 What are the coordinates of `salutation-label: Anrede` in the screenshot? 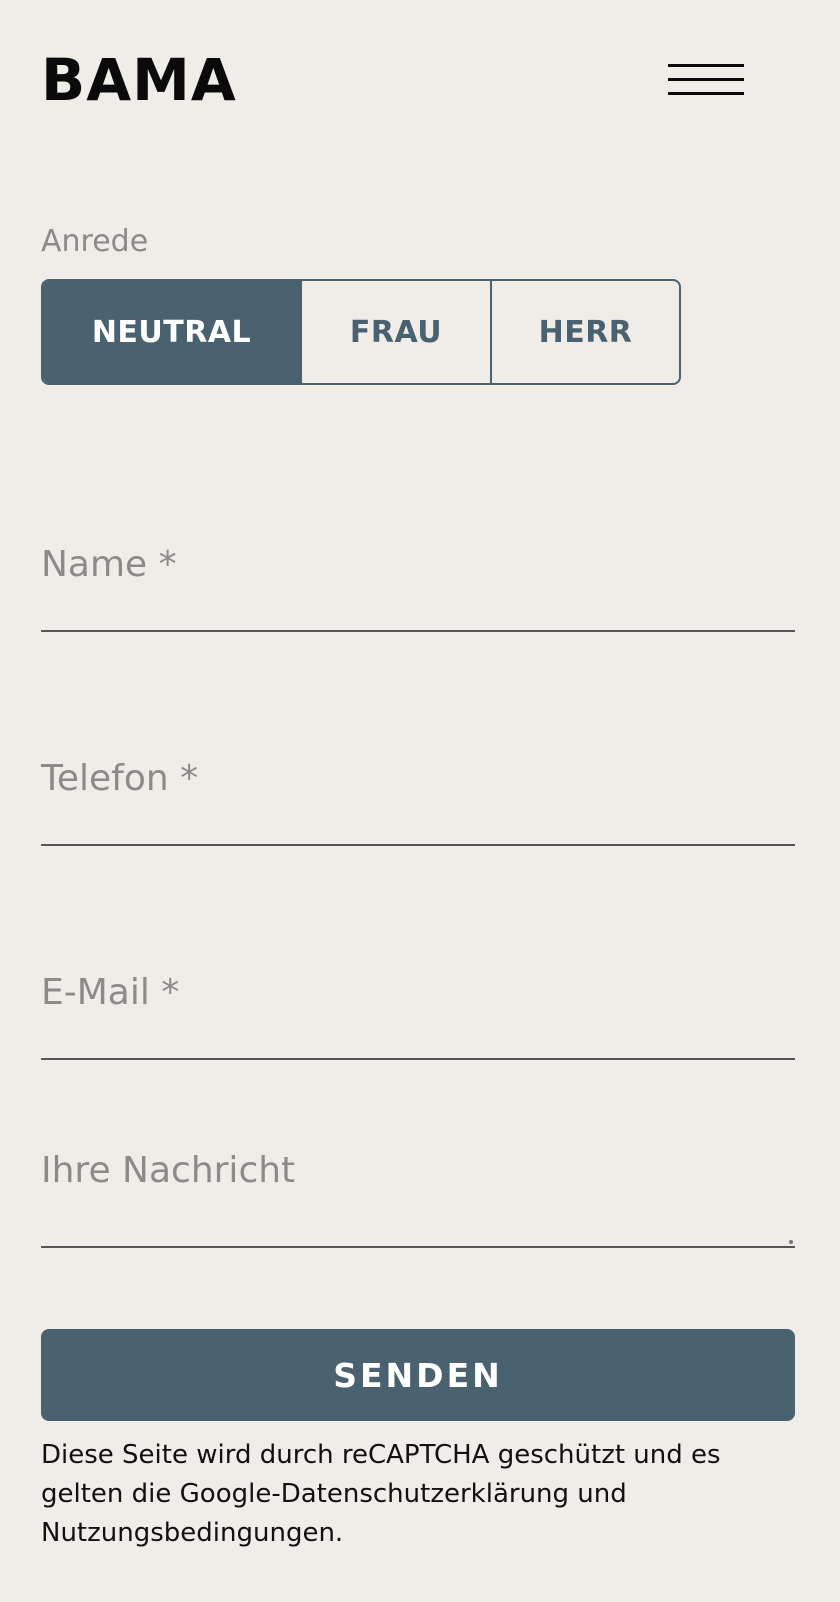 It's located at (95, 241).